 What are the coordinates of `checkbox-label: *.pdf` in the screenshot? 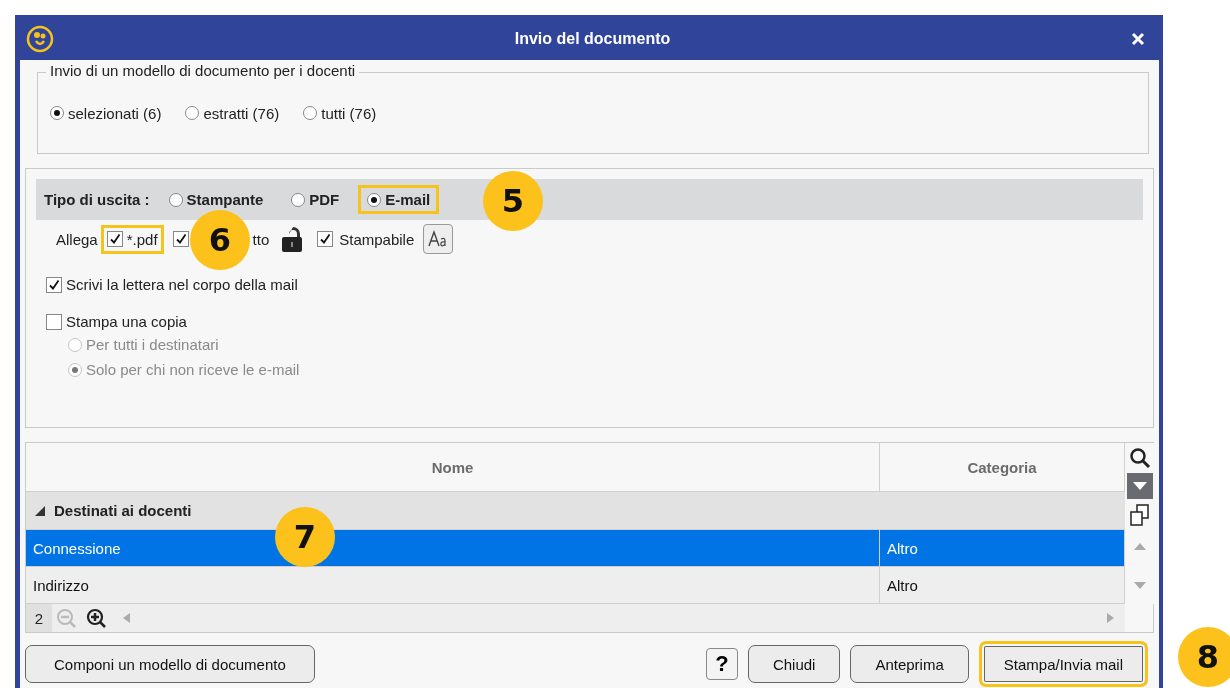 It's located at (142, 239).